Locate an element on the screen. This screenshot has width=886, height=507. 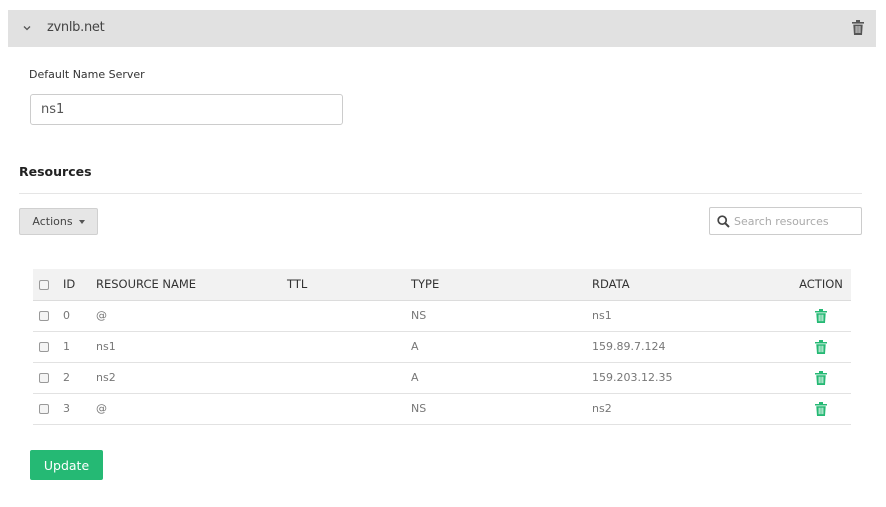
cell-id: 3 is located at coordinates (66, 408).